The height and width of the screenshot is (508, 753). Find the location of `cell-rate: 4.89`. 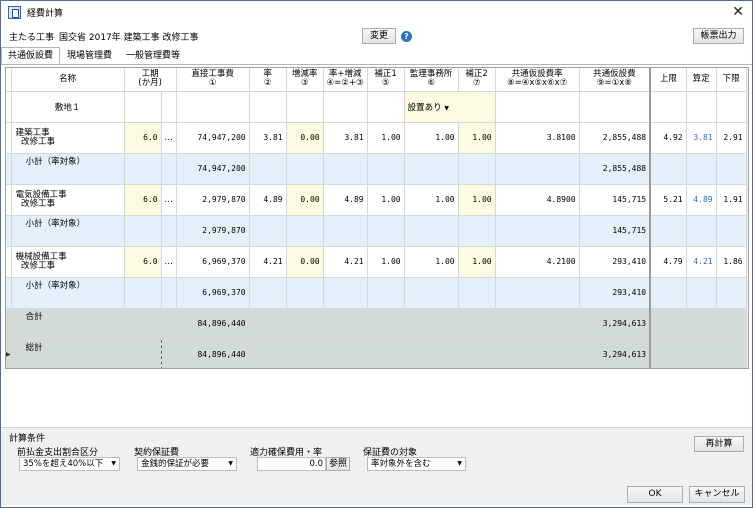

cell-rate: 4.89 is located at coordinates (268, 200).